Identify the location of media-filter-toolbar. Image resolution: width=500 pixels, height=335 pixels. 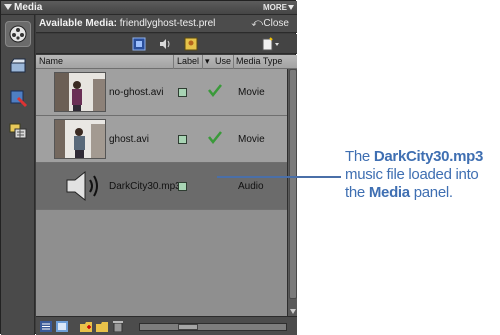
(166, 44).